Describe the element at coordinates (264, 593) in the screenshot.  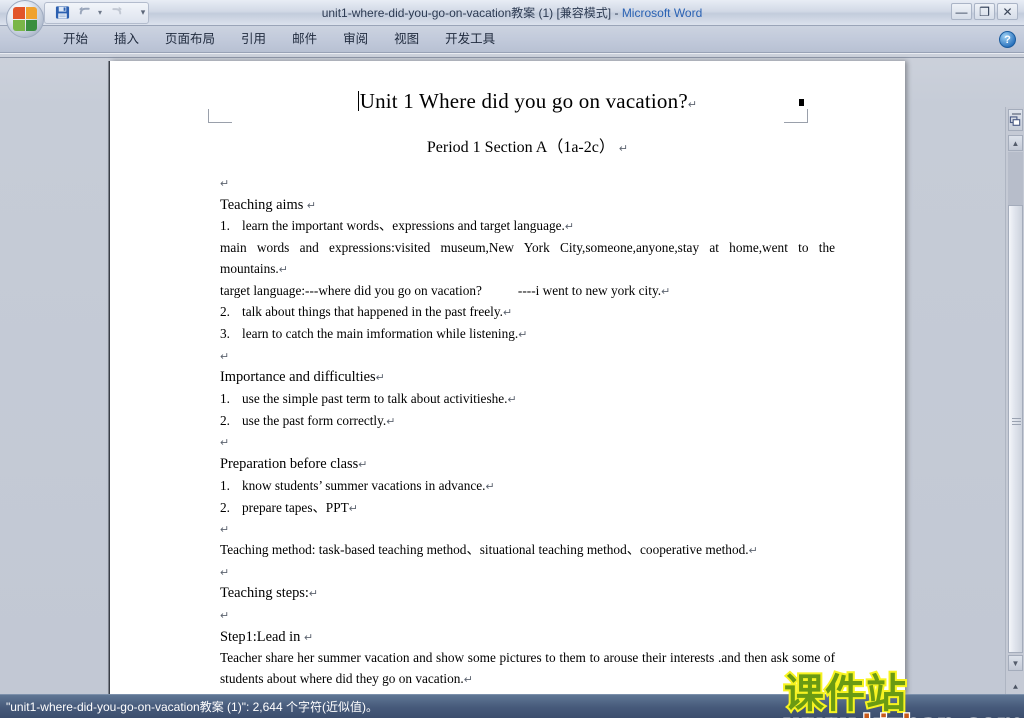
I see `paragraph-text: Teaching steps:` at that location.